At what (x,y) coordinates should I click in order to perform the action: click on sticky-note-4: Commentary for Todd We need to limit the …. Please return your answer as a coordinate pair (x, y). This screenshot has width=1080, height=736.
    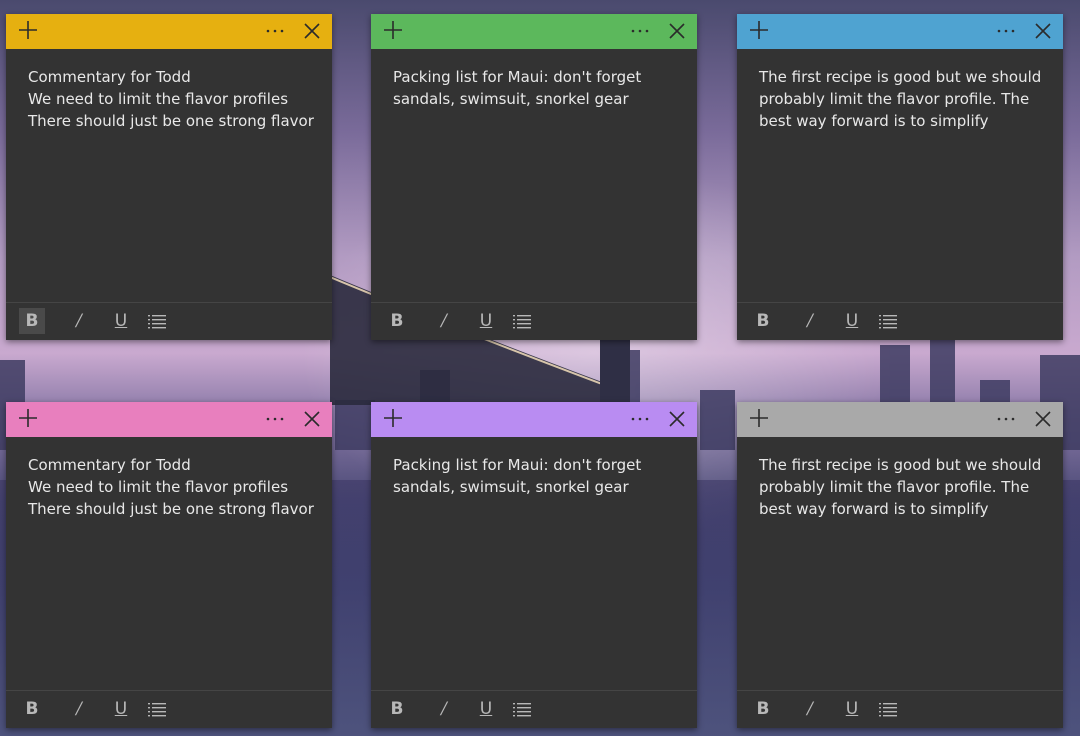
    Looking at the image, I should click on (169, 565).